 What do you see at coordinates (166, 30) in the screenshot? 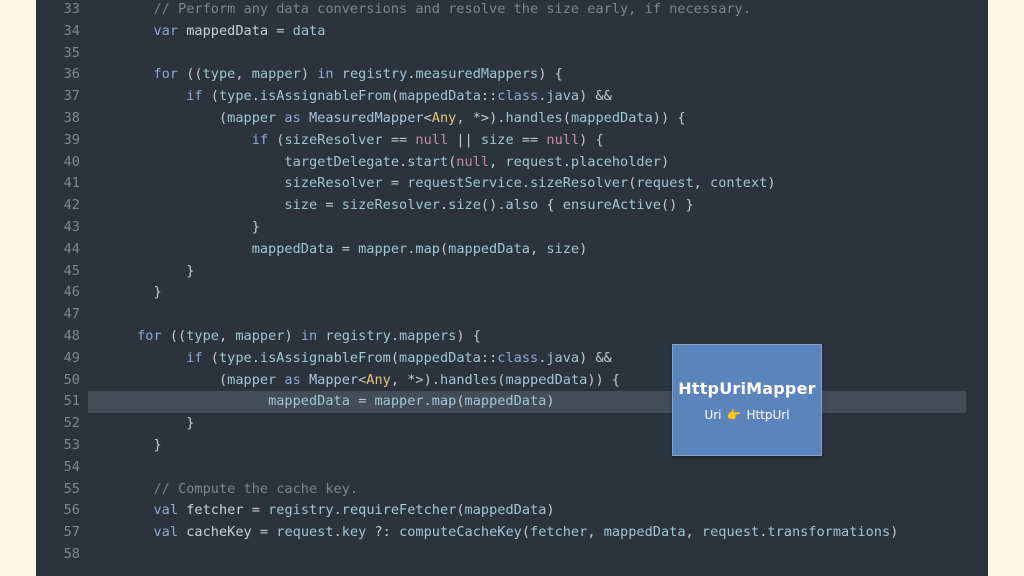
I see `code-token: var` at bounding box center [166, 30].